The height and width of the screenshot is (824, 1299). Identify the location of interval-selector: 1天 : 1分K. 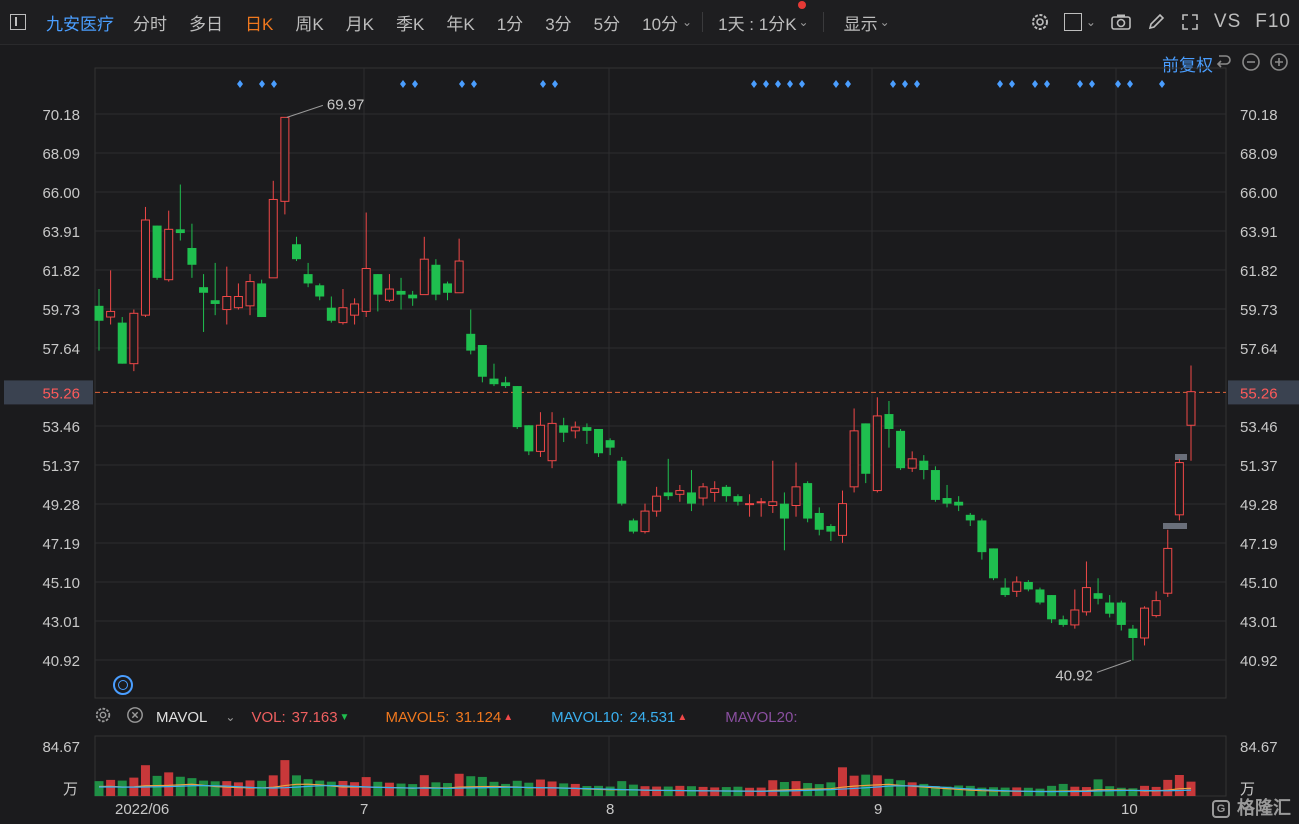
(752, 22).